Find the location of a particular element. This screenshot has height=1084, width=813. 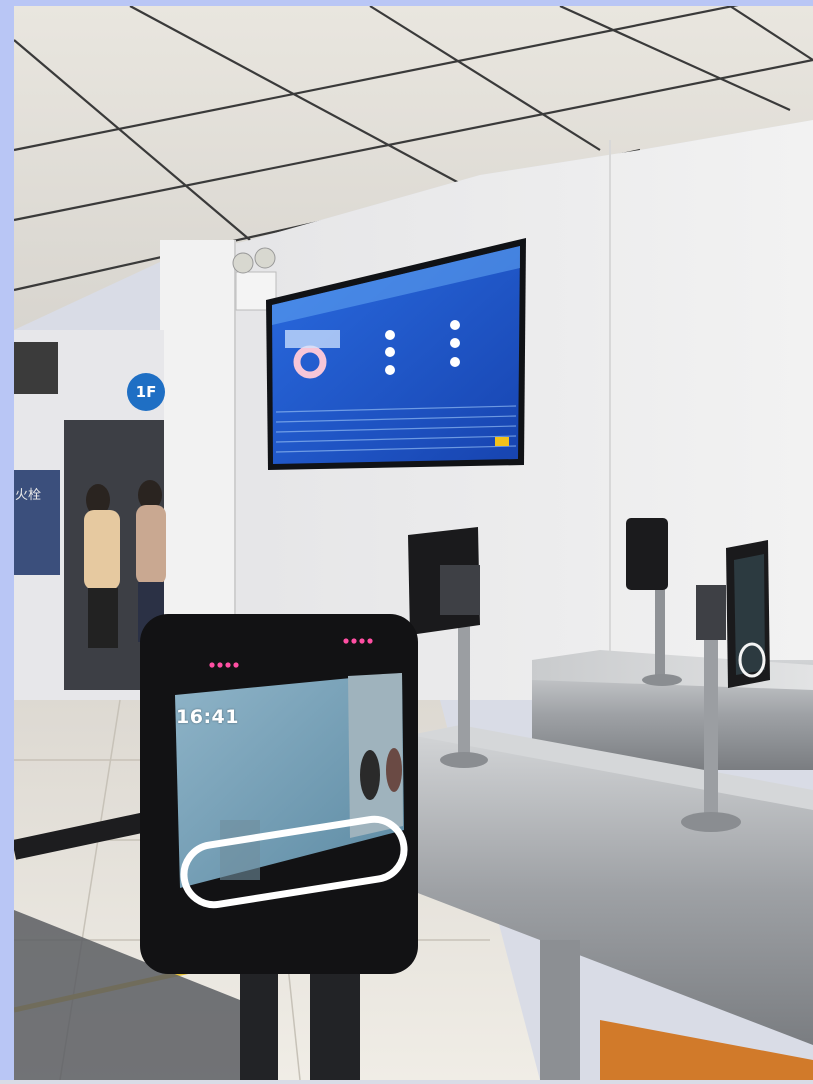

face-terminal-front is located at coordinates (279, 794).